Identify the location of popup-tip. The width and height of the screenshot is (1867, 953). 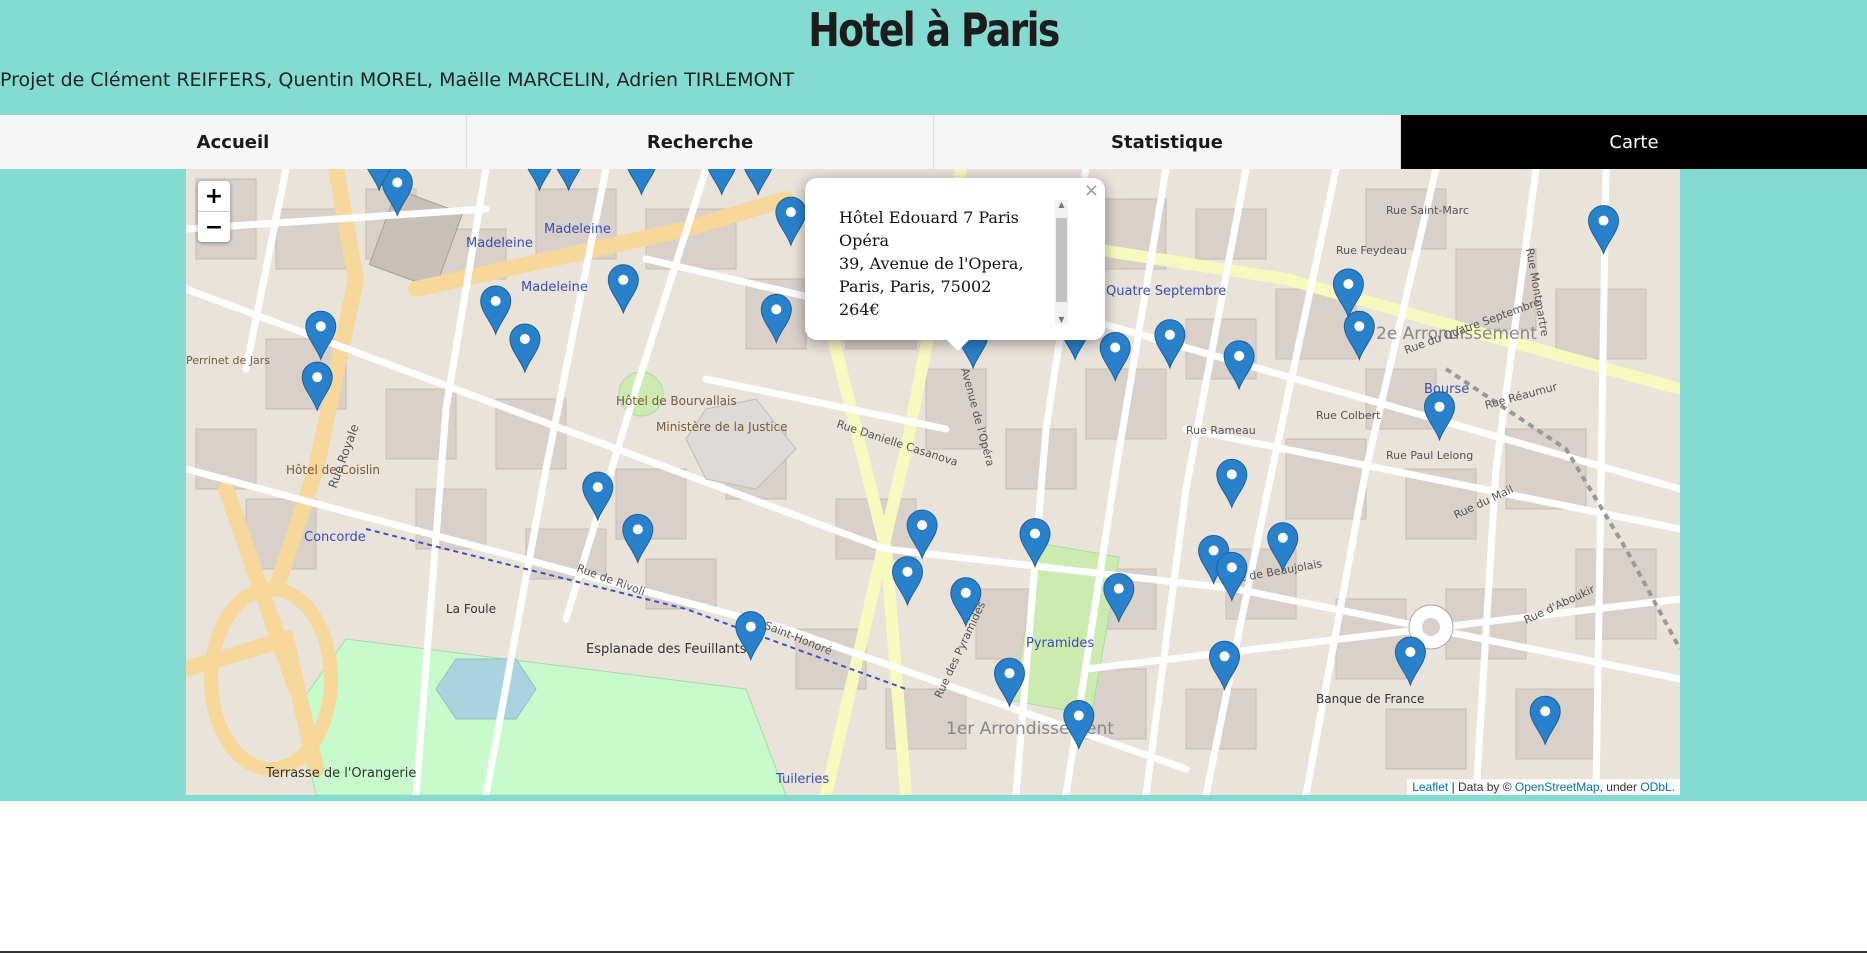
(958, 345).